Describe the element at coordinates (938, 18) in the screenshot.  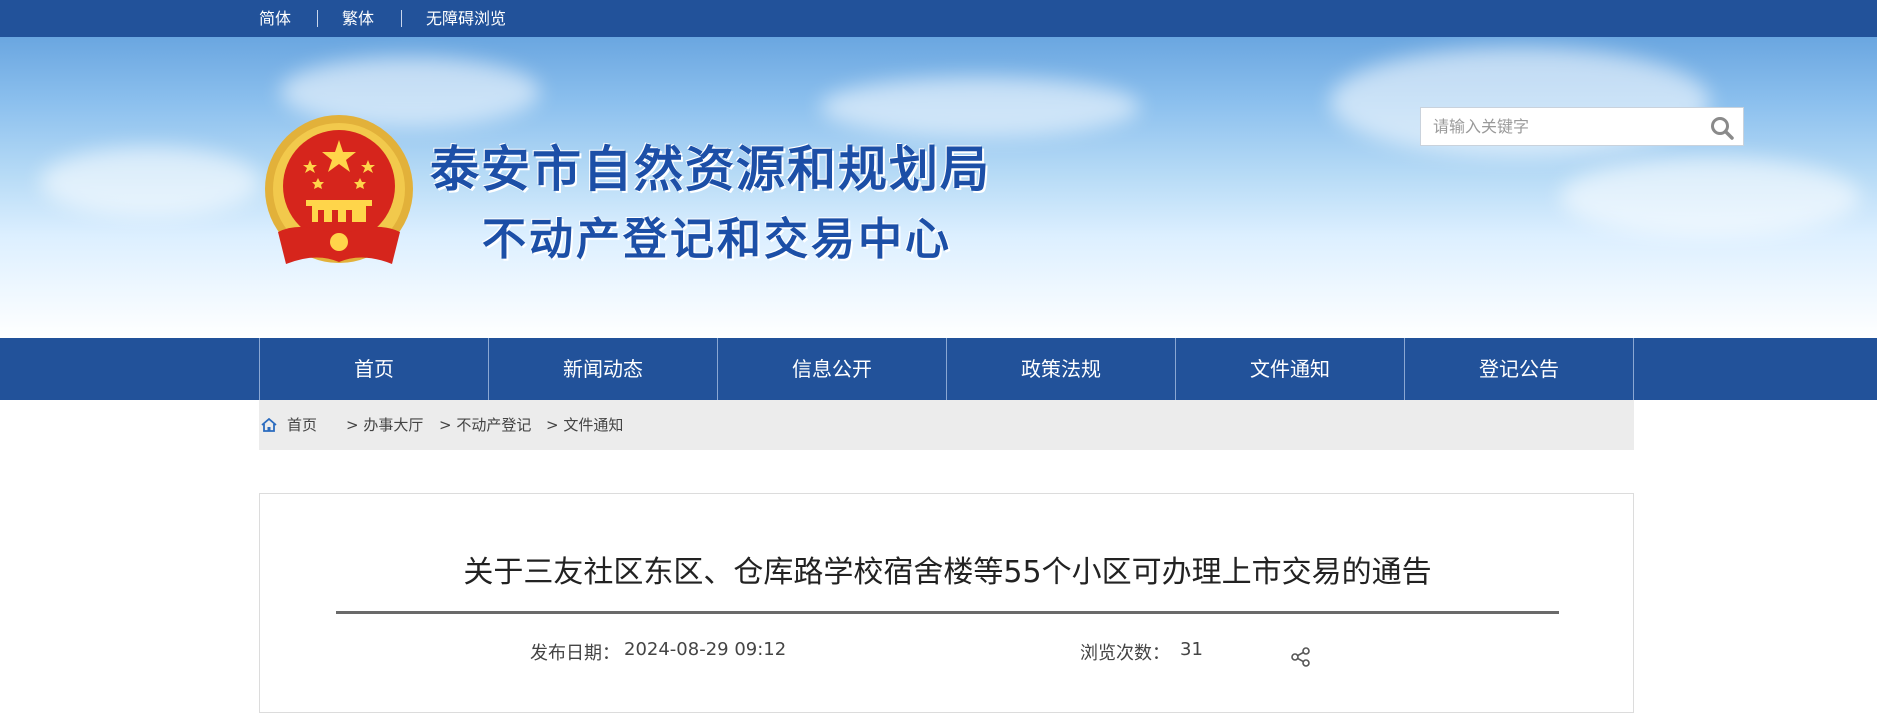
I see `top-bar: 简体 繁体 无障碍浏览` at that location.